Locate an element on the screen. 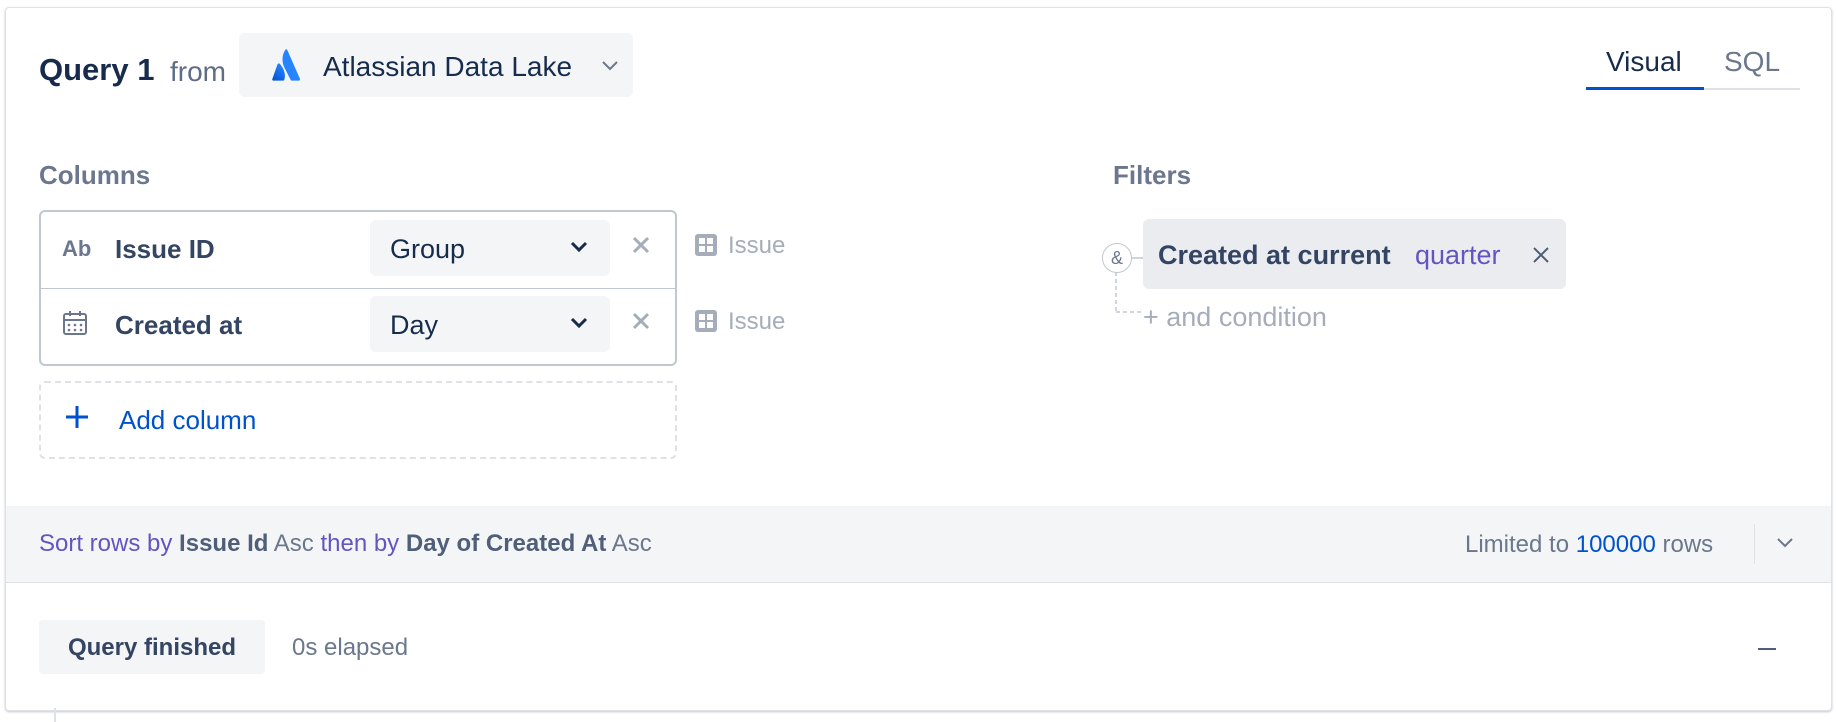  column-name: Created at is located at coordinates (179, 325).